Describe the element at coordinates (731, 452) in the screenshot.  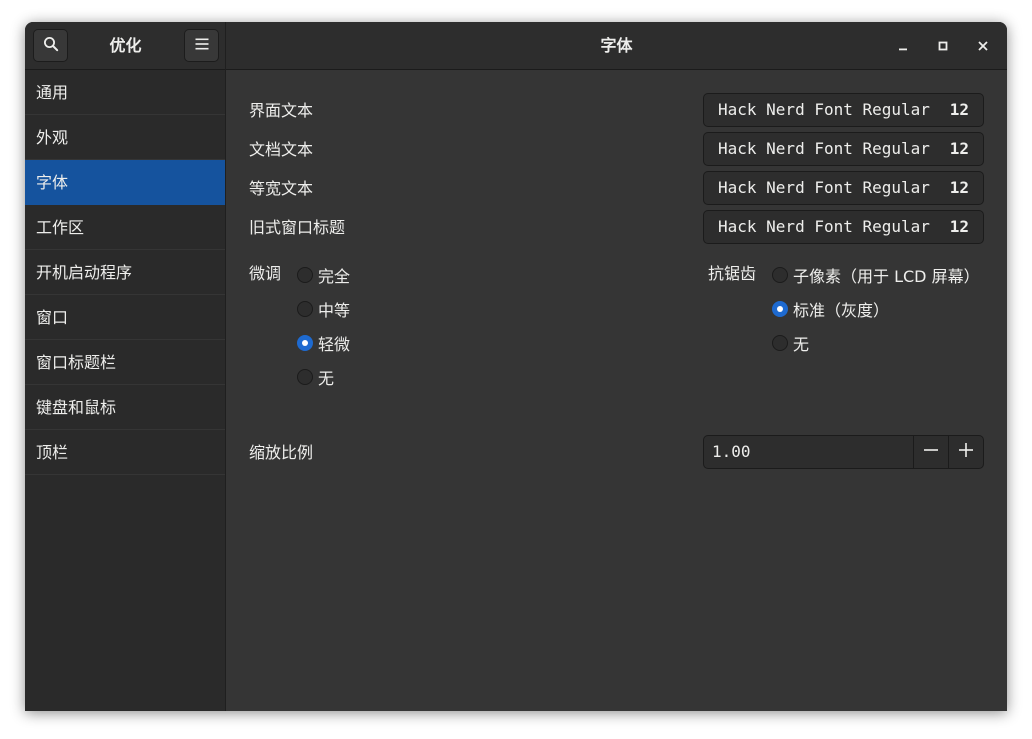
I see `scaling-factor-input: 1.00` at that location.